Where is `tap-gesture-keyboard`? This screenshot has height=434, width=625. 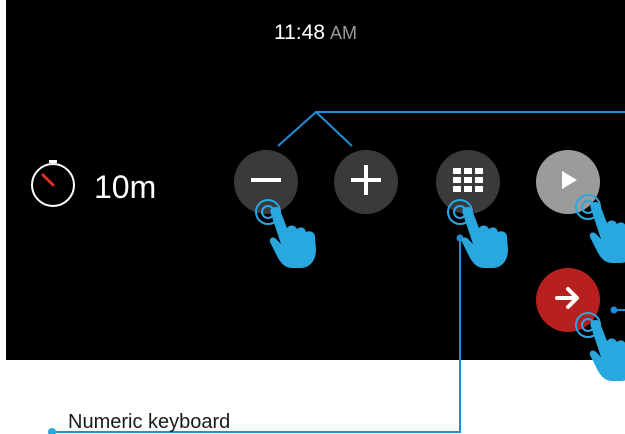 tap-gesture-keyboard is located at coordinates (477, 233).